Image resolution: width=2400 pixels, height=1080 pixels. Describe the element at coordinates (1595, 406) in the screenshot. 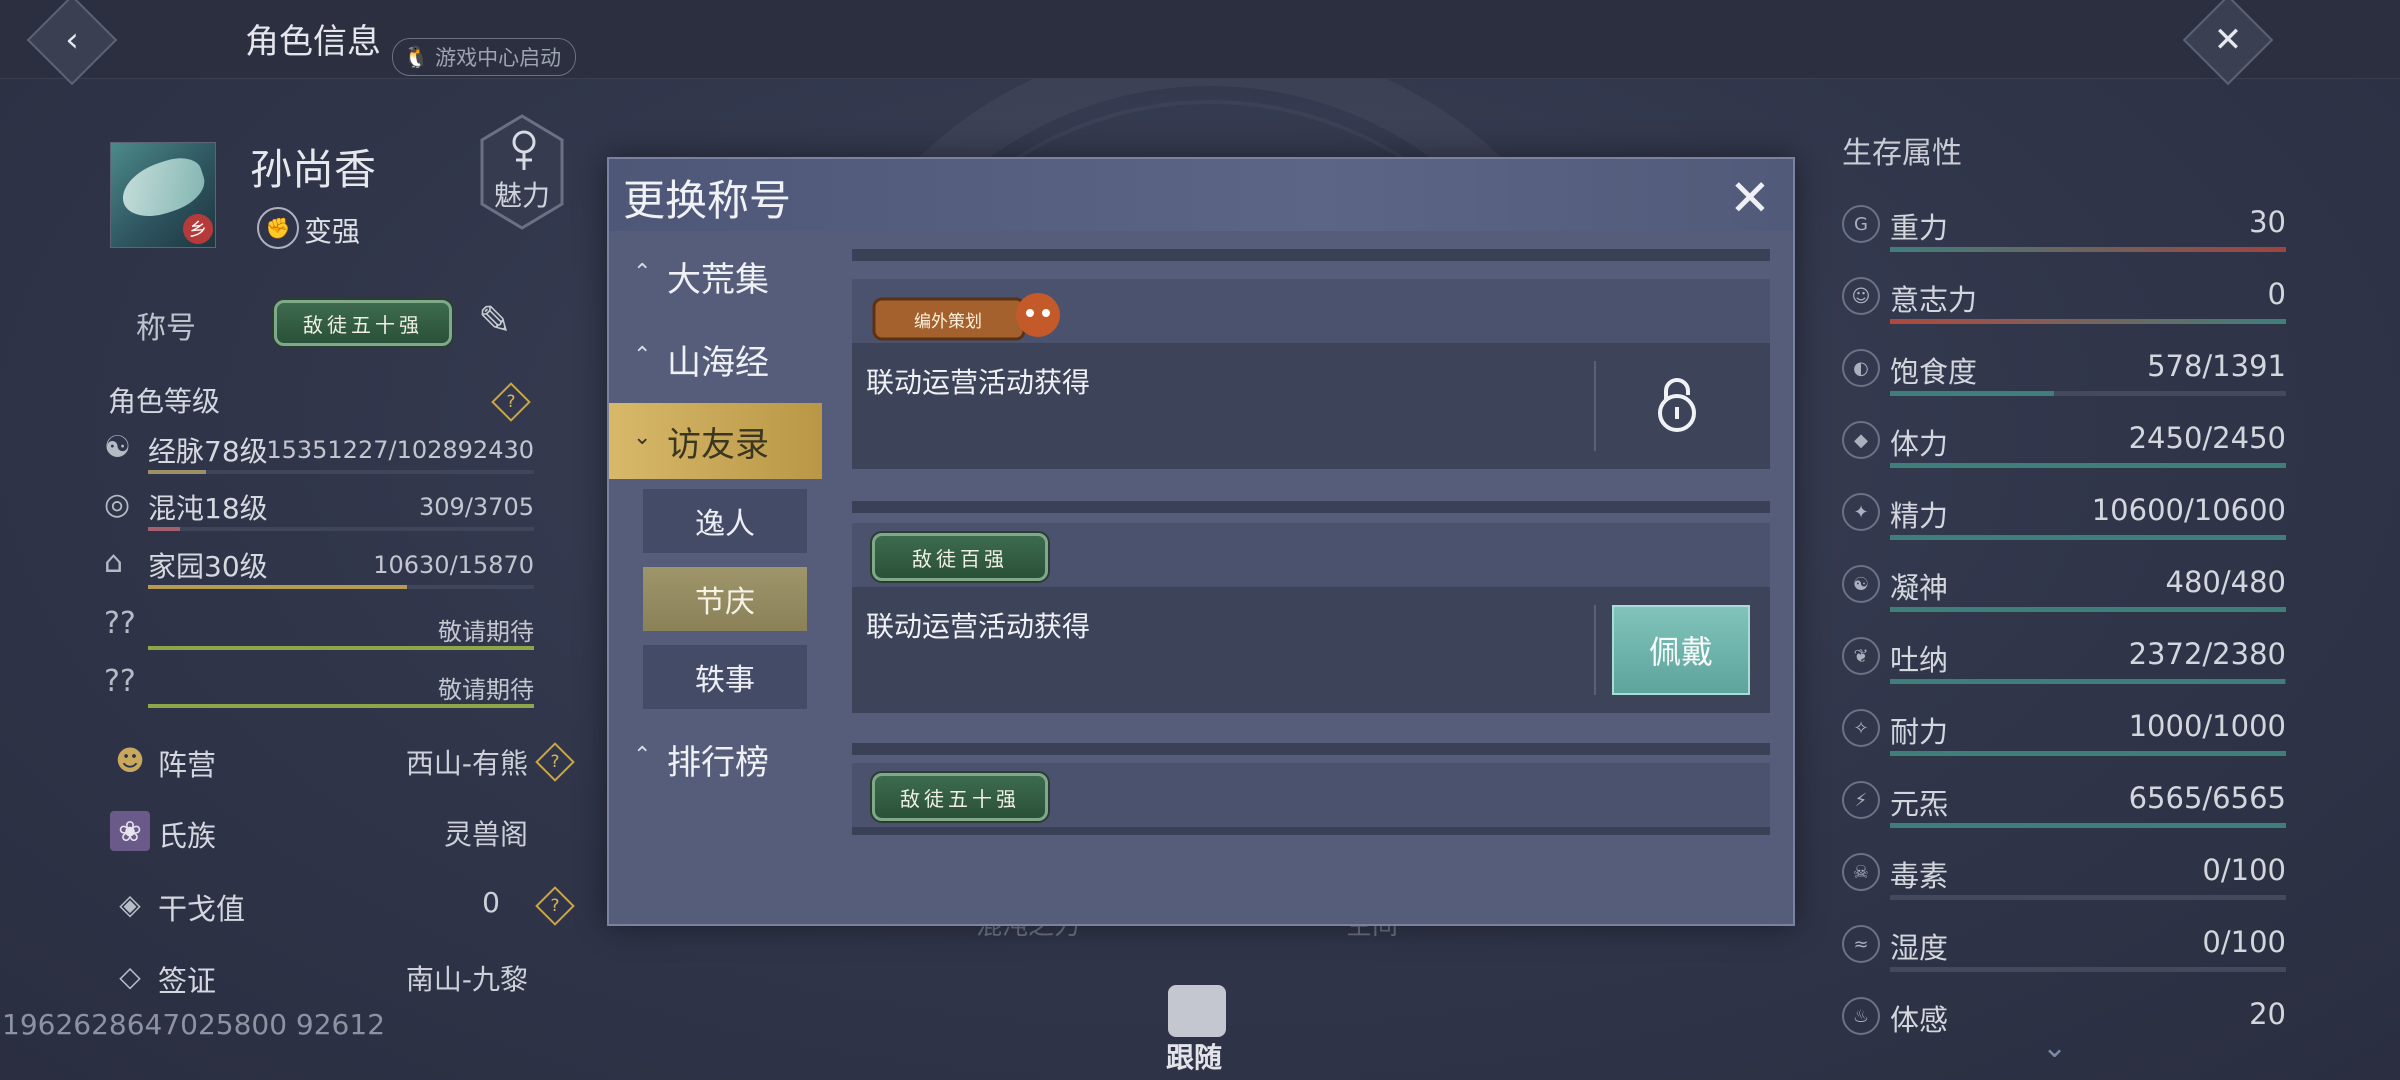

I see `divider` at that location.